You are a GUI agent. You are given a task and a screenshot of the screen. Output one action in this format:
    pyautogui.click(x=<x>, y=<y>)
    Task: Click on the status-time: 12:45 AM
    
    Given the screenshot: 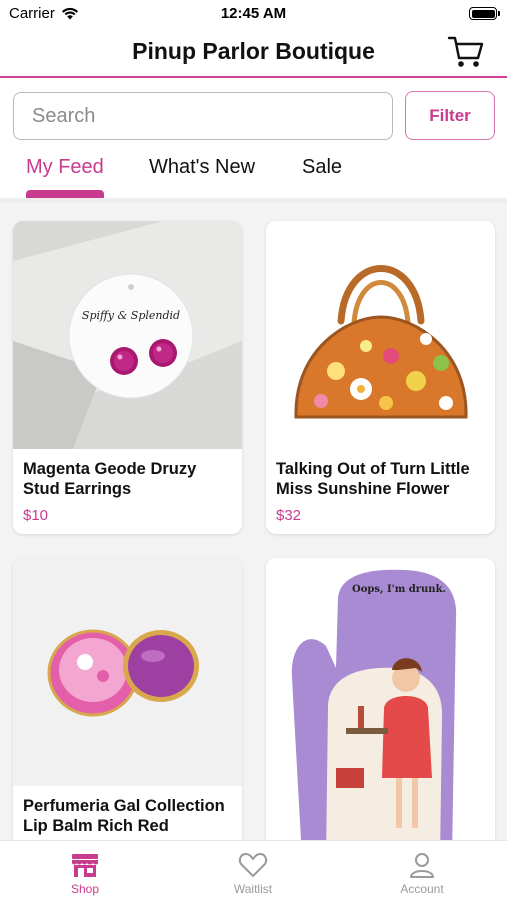 What is the action you would take?
    pyautogui.click(x=253, y=13)
    